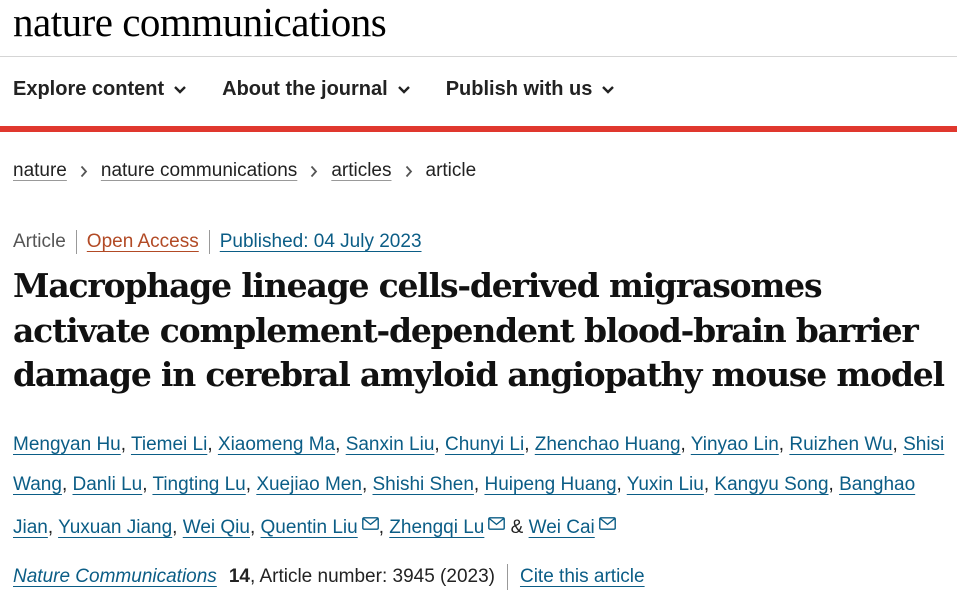  I want to click on author-link: Wei Qiu, so click(216, 527).